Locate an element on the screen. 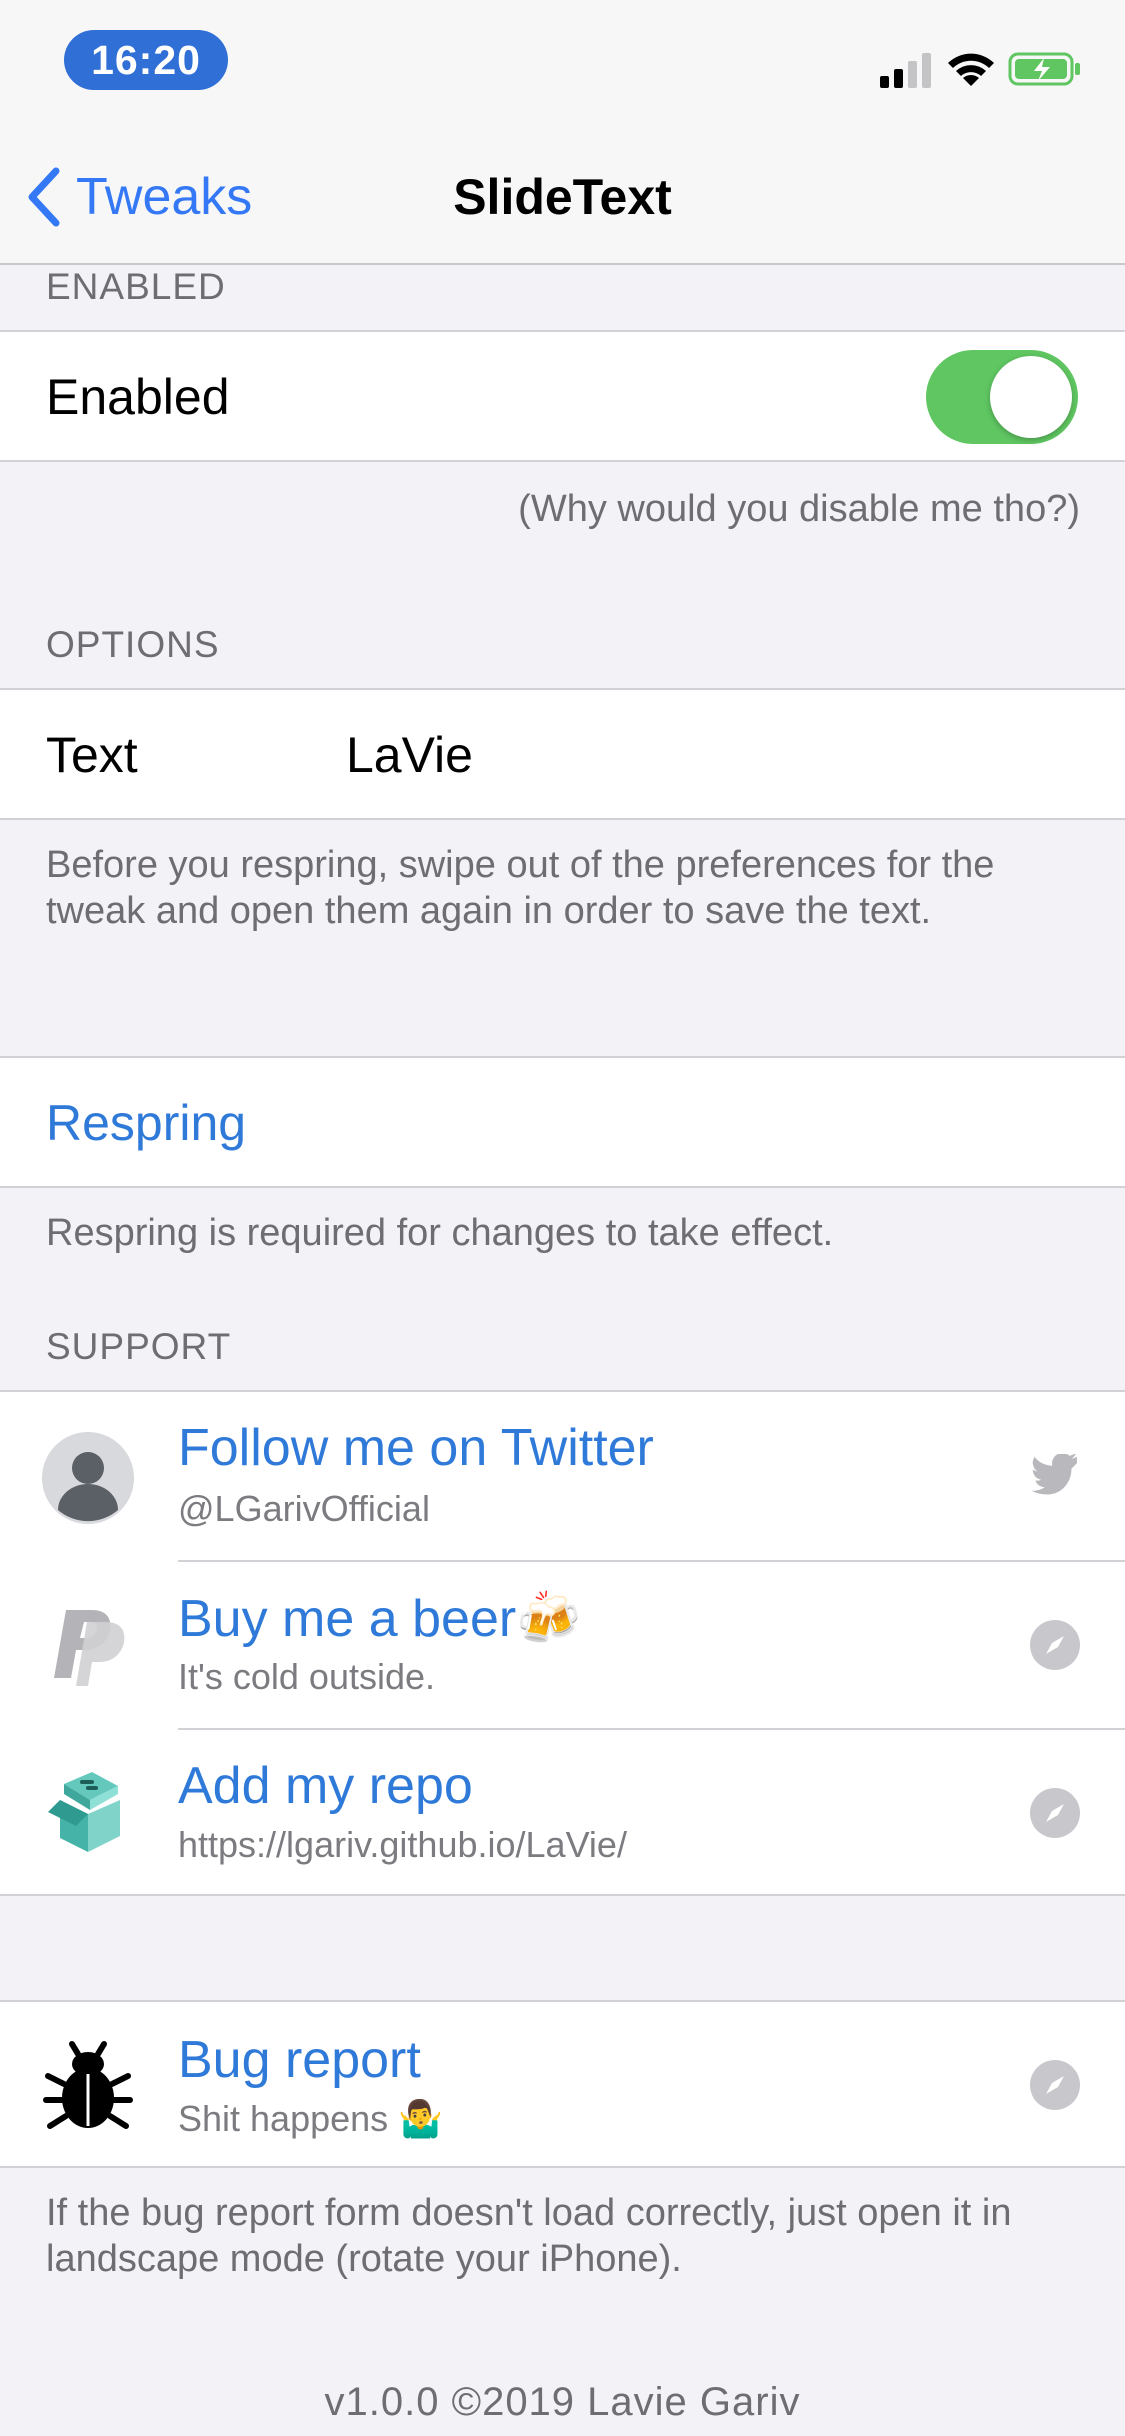 The height and width of the screenshot is (2436, 1125). support-row-title: Follow me on Twitter is located at coordinates (416, 1448).